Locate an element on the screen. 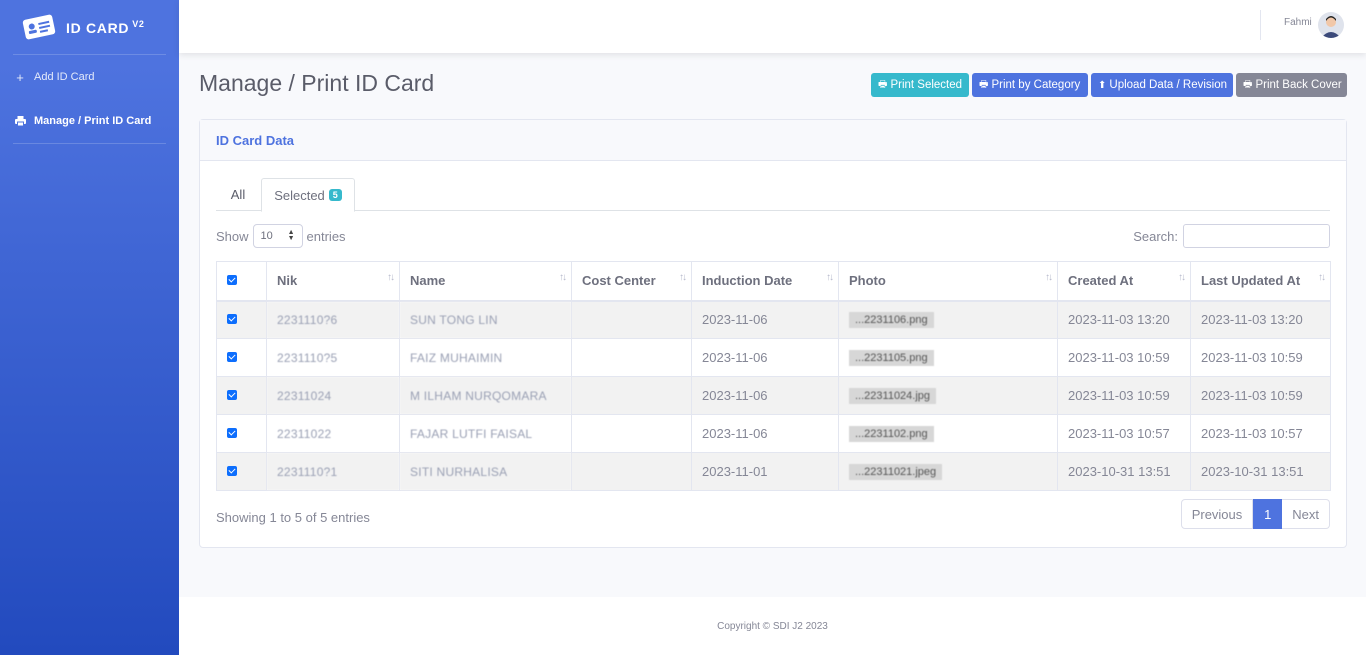 This screenshot has height=655, width=1366. sidebar-divider is located at coordinates (89, 143).